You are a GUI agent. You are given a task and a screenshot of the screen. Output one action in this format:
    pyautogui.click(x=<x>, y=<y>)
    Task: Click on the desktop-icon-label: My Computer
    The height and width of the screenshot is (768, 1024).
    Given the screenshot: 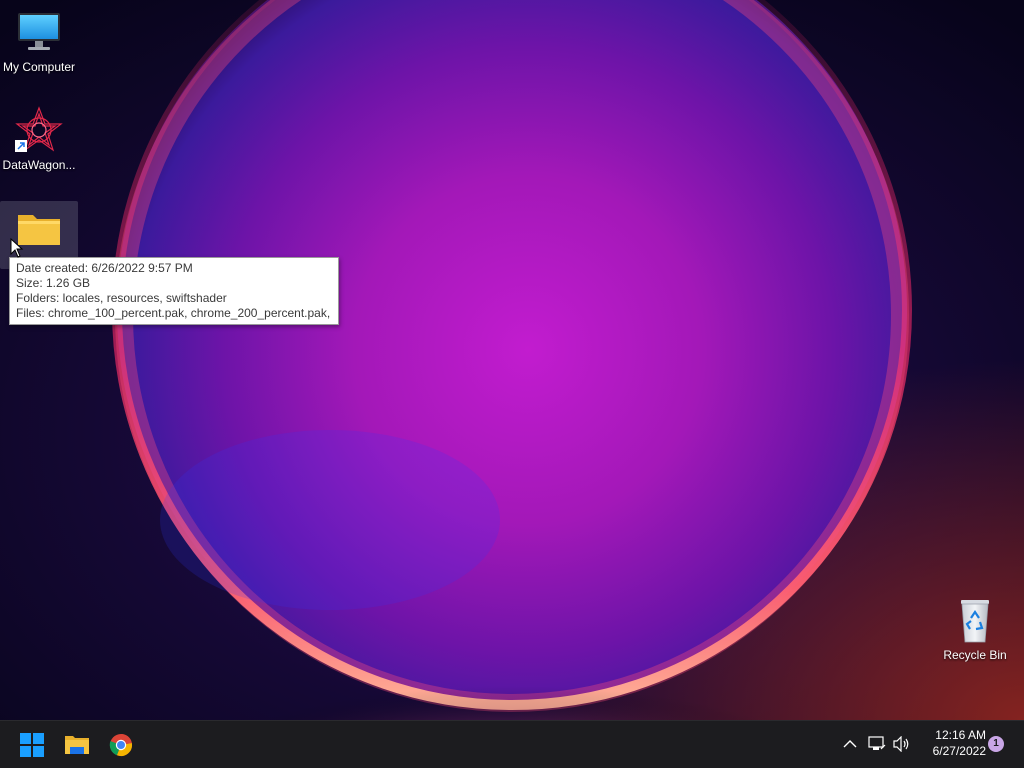 What is the action you would take?
    pyautogui.click(x=39, y=67)
    